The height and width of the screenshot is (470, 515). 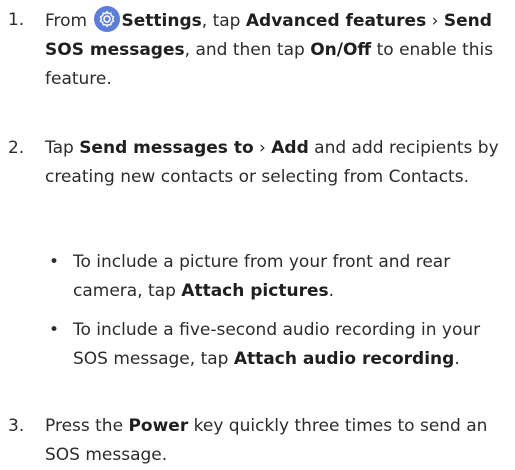 What do you see at coordinates (69, 21) in the screenshot?
I see `step-text: From` at bounding box center [69, 21].